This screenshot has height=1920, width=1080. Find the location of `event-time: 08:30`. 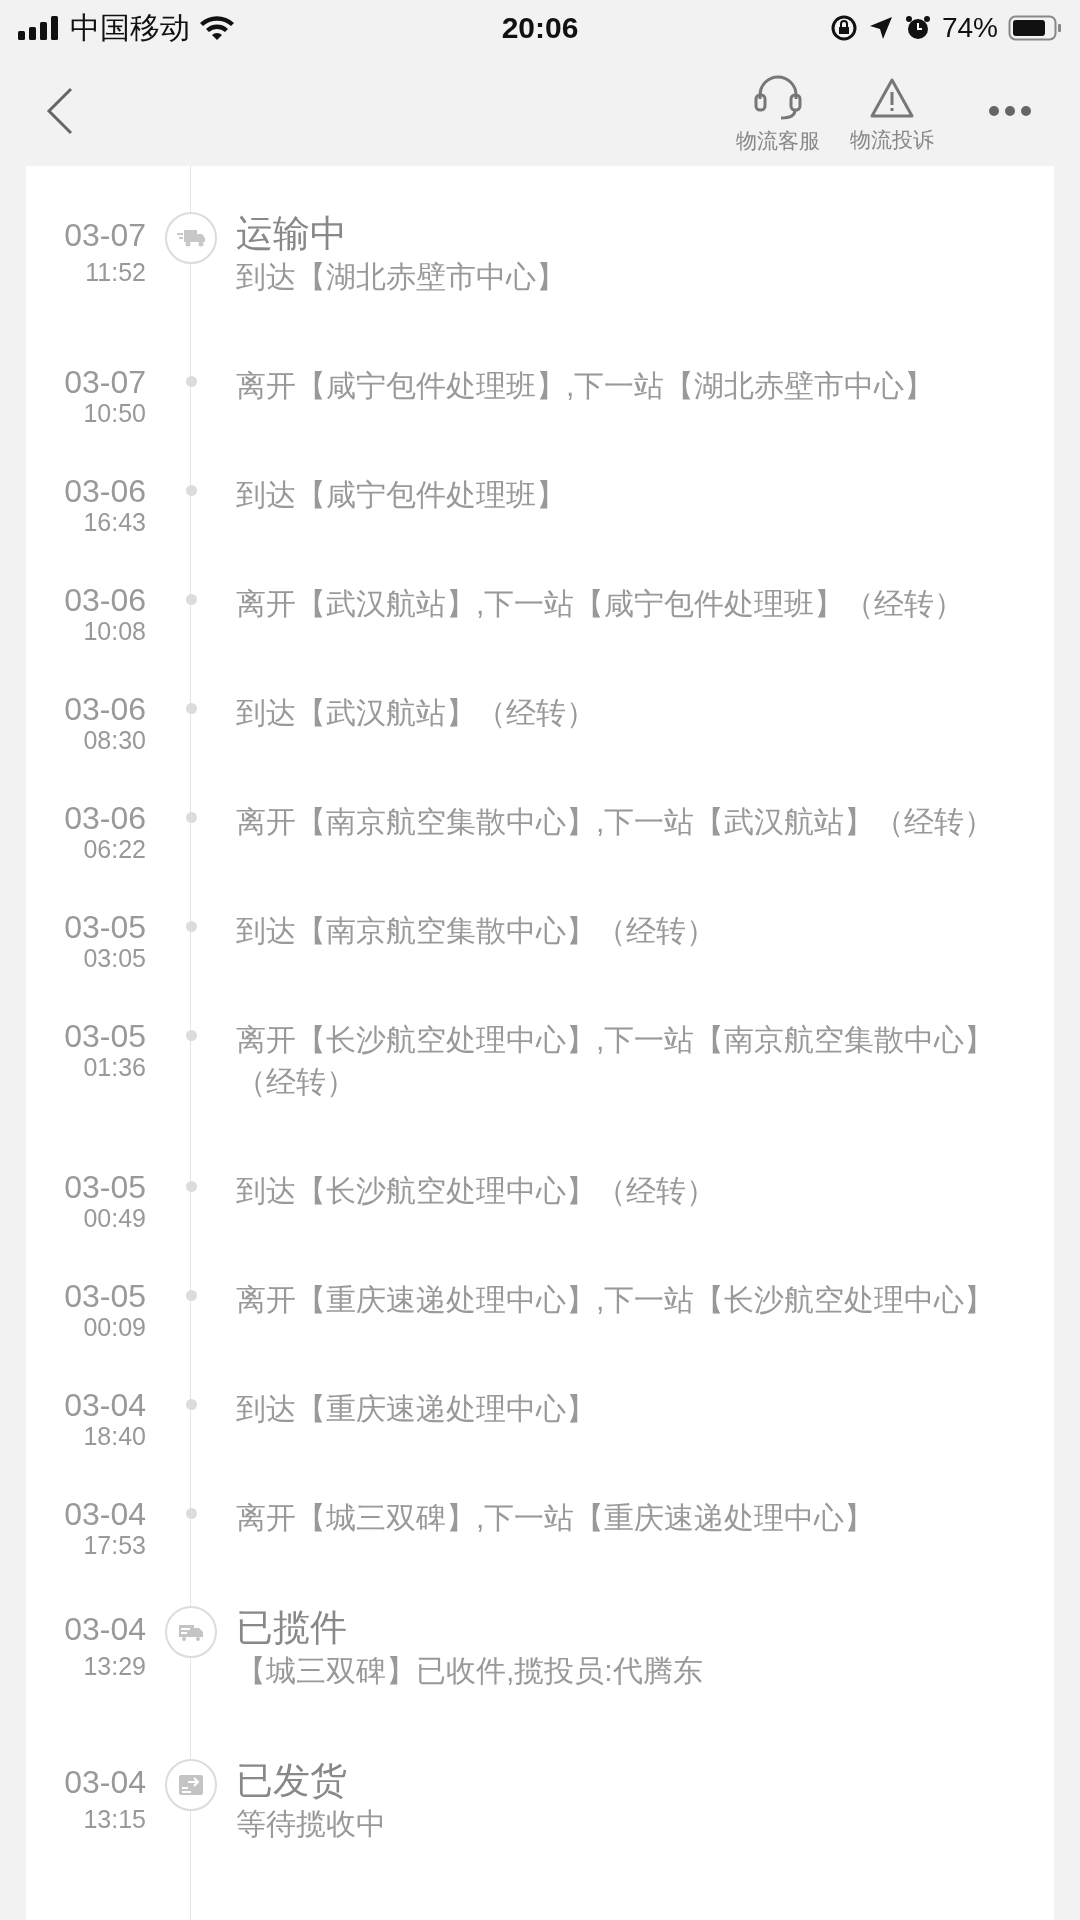

event-time: 08:30 is located at coordinates (114, 740).